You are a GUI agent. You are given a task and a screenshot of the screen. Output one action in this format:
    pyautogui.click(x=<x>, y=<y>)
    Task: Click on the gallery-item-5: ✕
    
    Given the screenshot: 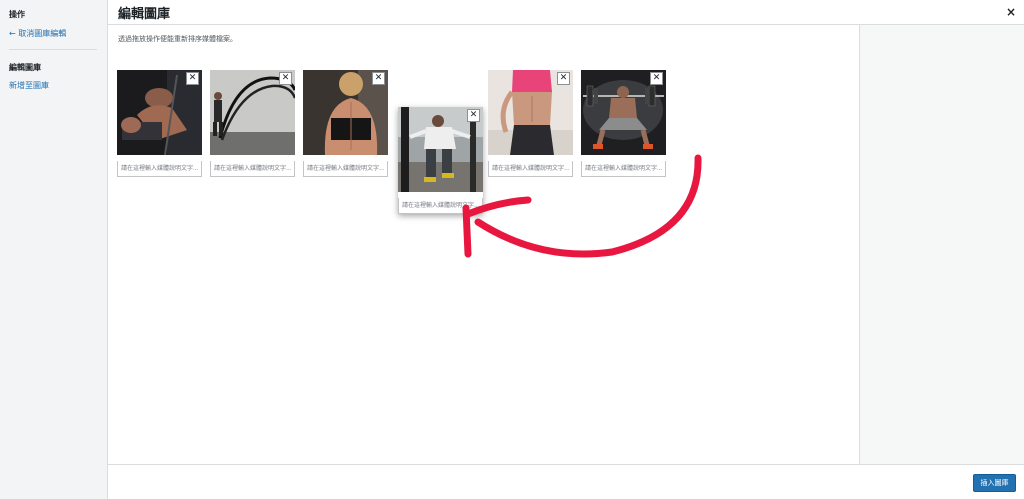 What is the action you would take?
    pyautogui.click(x=530, y=123)
    